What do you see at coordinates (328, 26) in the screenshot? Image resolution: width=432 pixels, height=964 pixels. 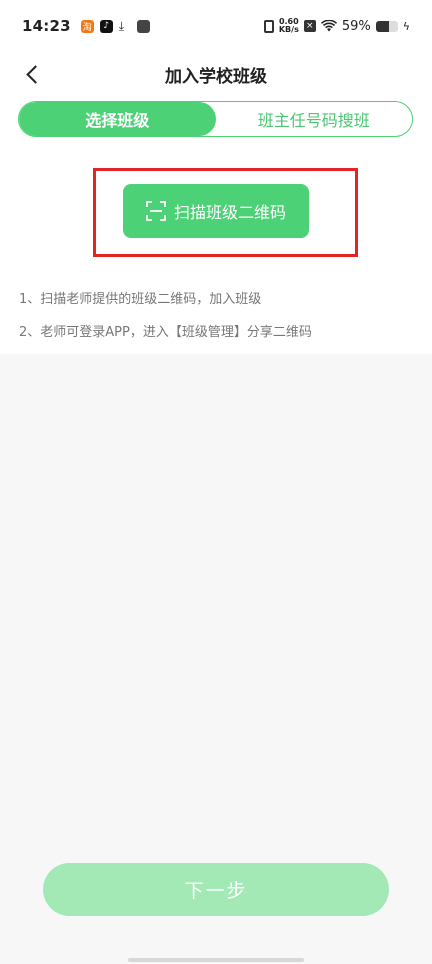 I see `wifi-icon` at bounding box center [328, 26].